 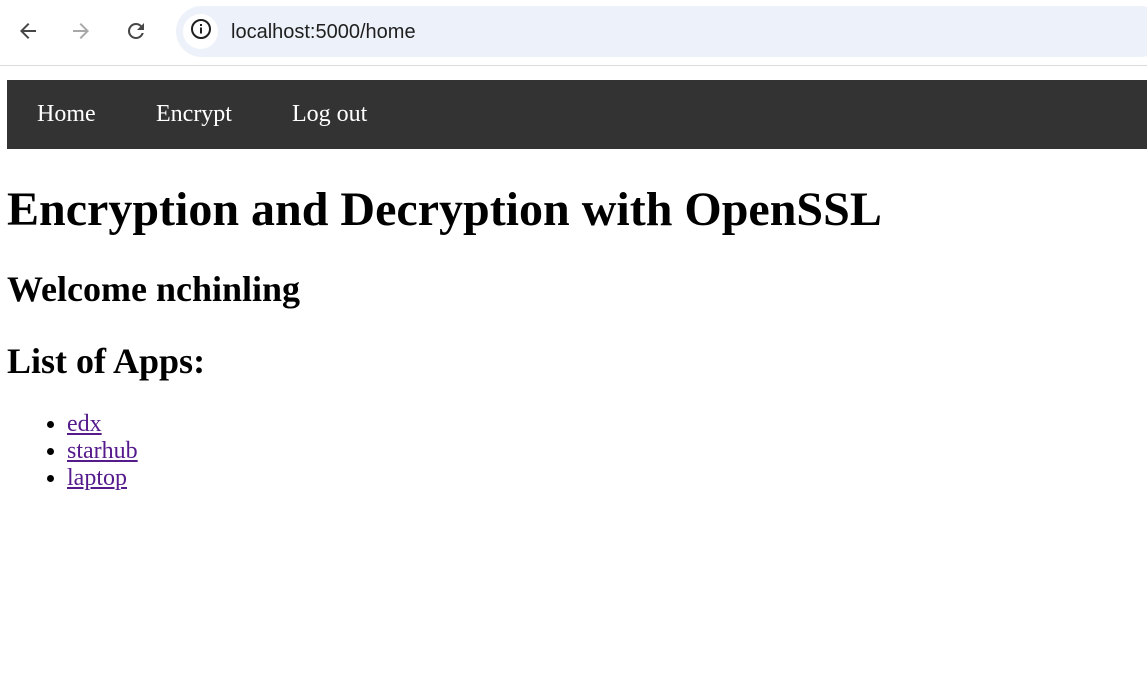 I want to click on list-item: laptop, so click(x=102, y=478).